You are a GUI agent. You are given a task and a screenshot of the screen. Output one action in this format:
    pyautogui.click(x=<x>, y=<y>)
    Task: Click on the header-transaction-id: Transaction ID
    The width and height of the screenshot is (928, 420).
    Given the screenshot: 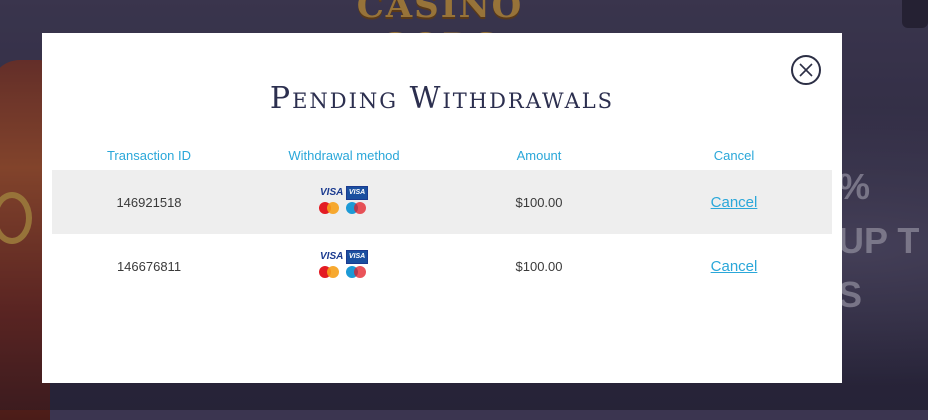 What is the action you would take?
    pyautogui.click(x=149, y=155)
    